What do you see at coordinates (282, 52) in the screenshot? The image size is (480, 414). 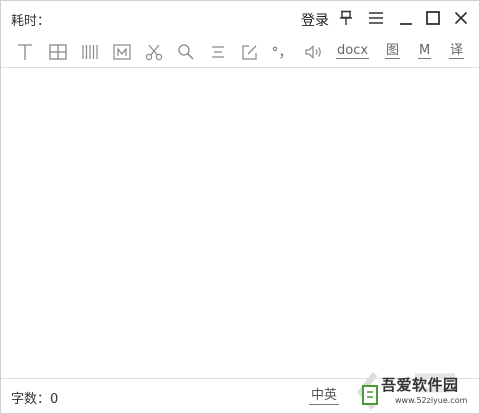 I see `punctuation-icon: °，` at bounding box center [282, 52].